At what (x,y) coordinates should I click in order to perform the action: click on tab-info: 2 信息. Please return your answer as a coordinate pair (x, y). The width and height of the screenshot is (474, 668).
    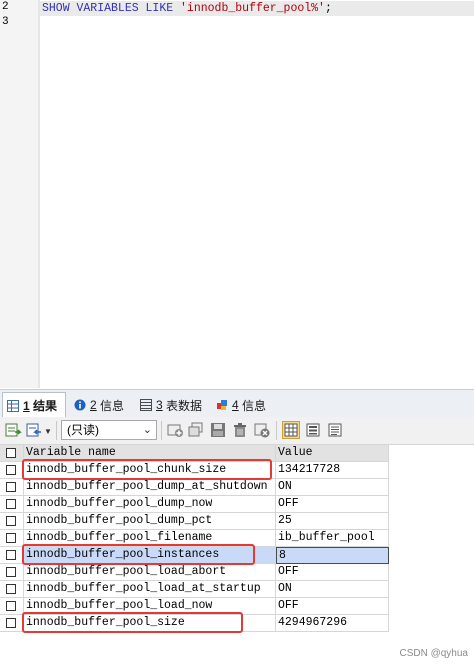
    Looking at the image, I should click on (101, 405).